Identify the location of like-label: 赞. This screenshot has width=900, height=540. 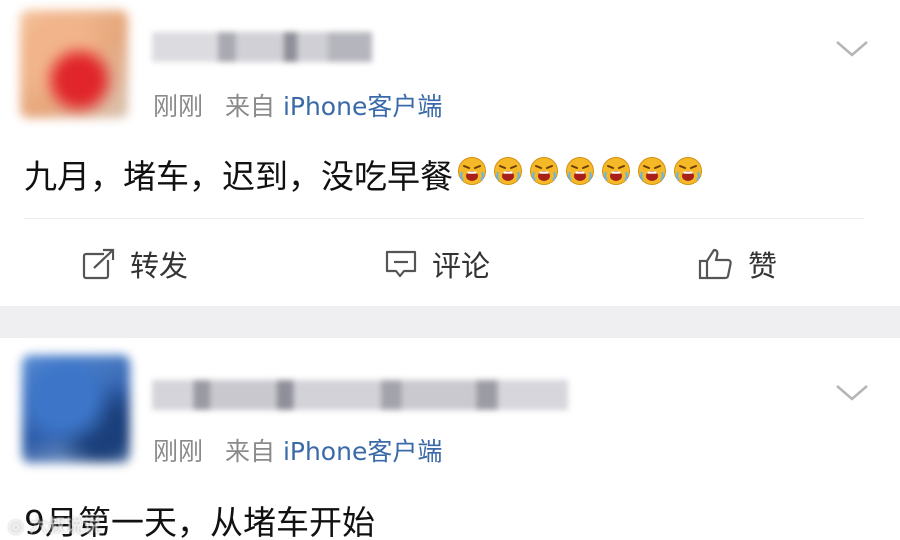
(763, 266).